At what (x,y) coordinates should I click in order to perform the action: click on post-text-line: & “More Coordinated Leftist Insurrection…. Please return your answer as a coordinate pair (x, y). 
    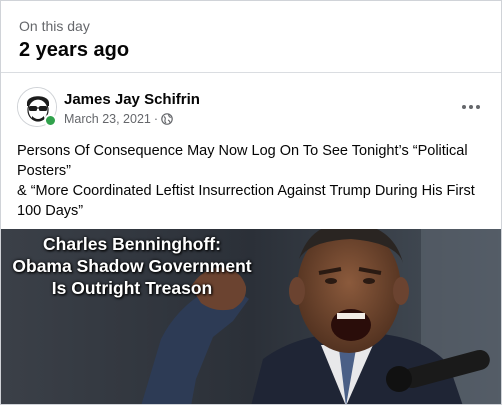
    Looking at the image, I should click on (246, 201).